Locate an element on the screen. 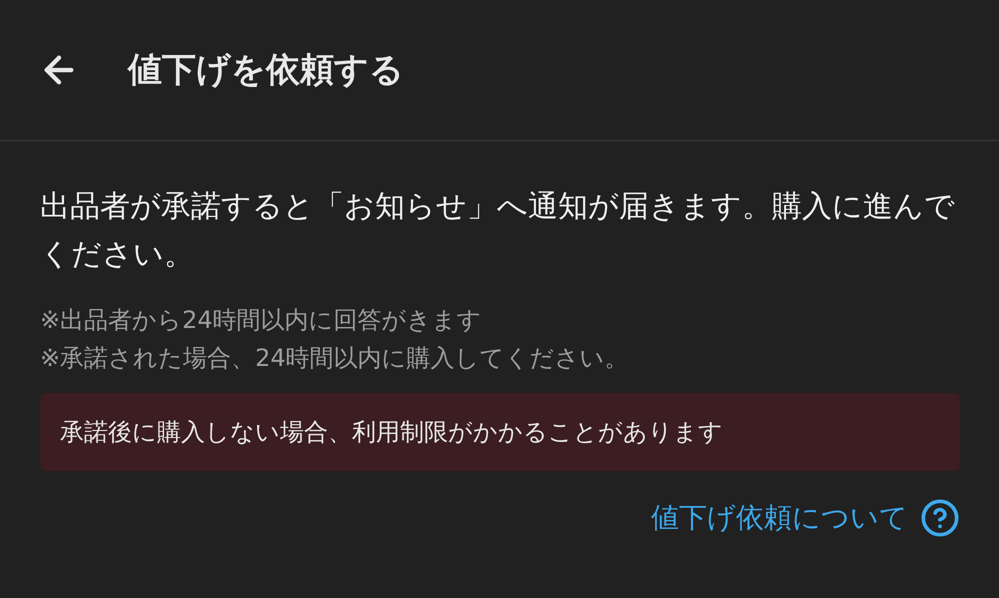 This screenshot has height=598, width=999. note-text: ※出品者から24時間以内に回答がきます is located at coordinates (261, 320).